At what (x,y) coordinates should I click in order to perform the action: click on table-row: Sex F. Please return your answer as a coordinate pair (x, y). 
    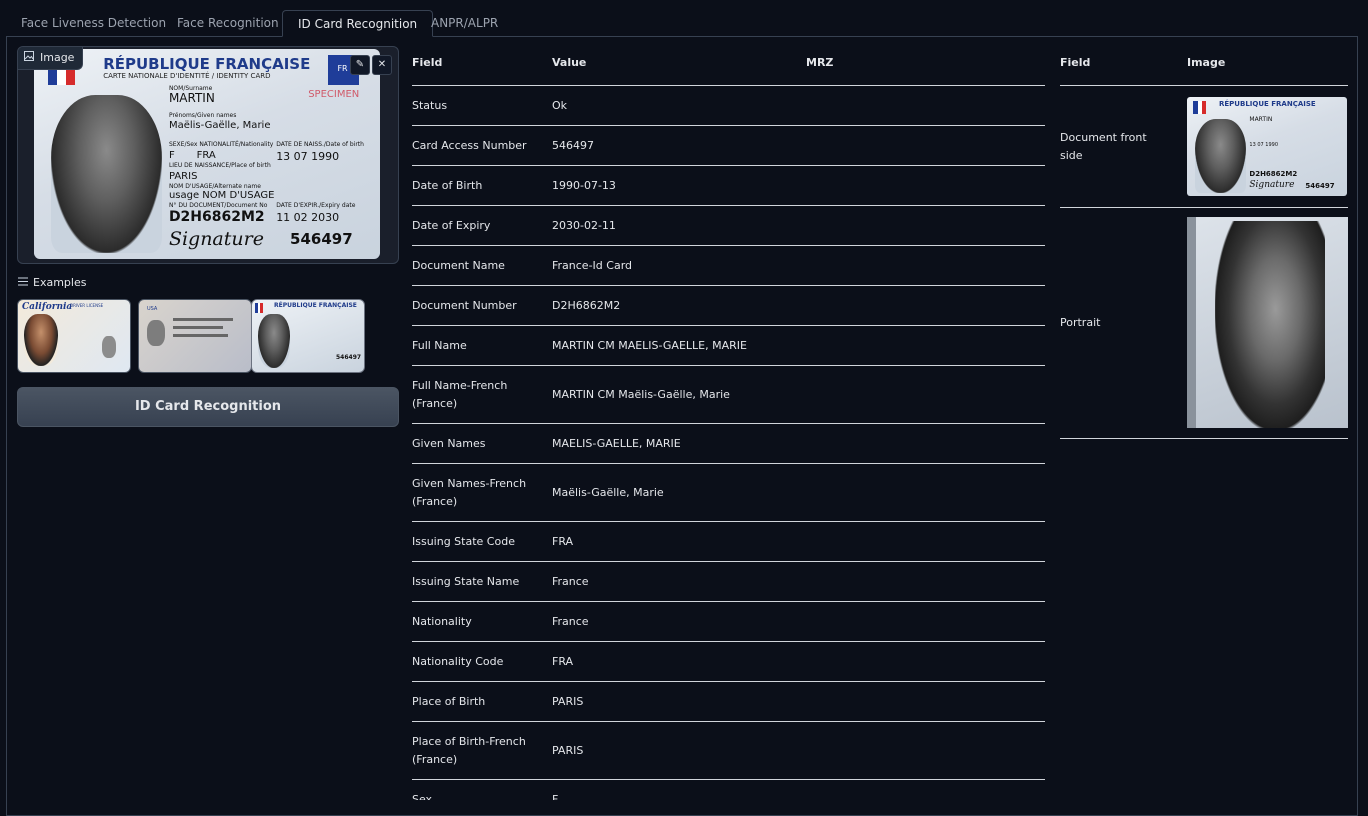
    Looking at the image, I should click on (728, 790).